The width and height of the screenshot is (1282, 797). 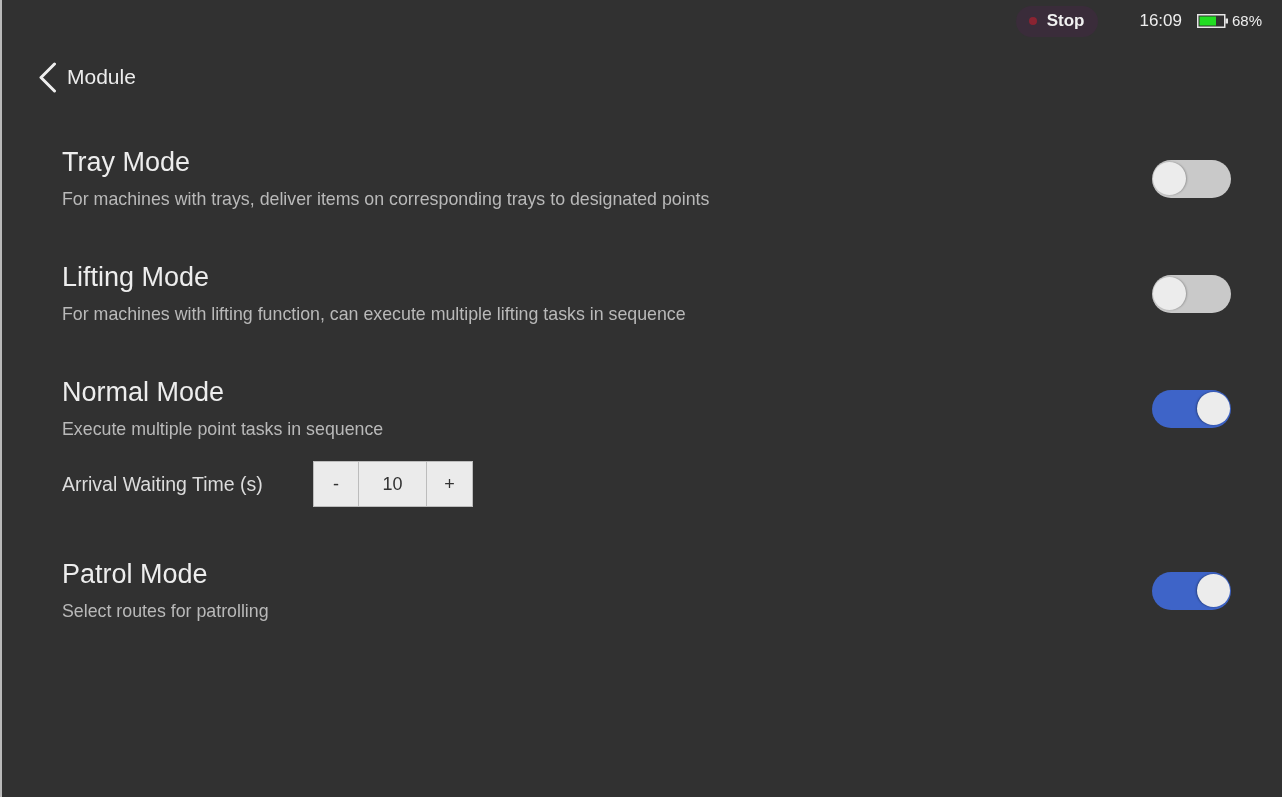 I want to click on mode-description: For machines with lifting function, can execute multiple lifting tasks in sequence, so click(x=374, y=314).